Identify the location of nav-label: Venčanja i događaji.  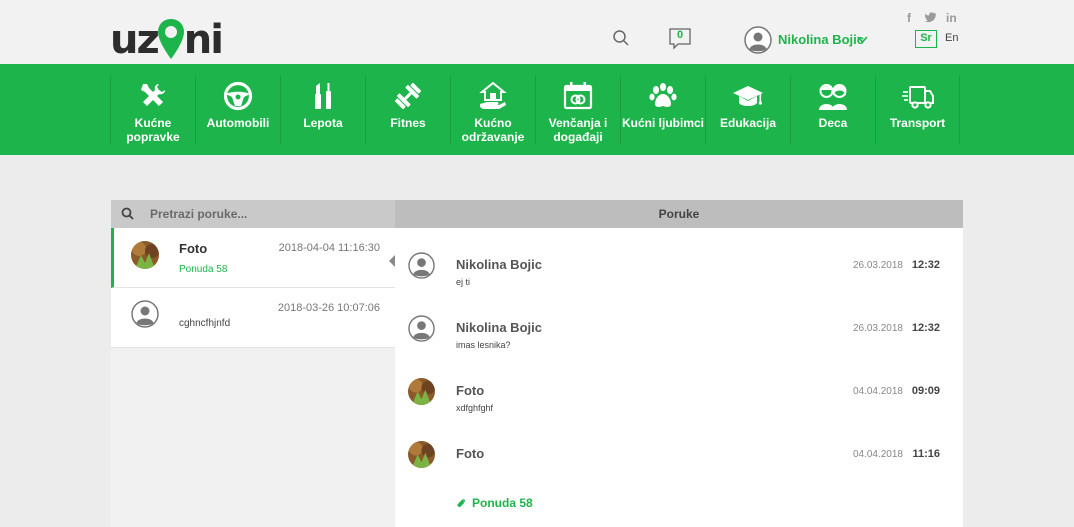
(578, 130).